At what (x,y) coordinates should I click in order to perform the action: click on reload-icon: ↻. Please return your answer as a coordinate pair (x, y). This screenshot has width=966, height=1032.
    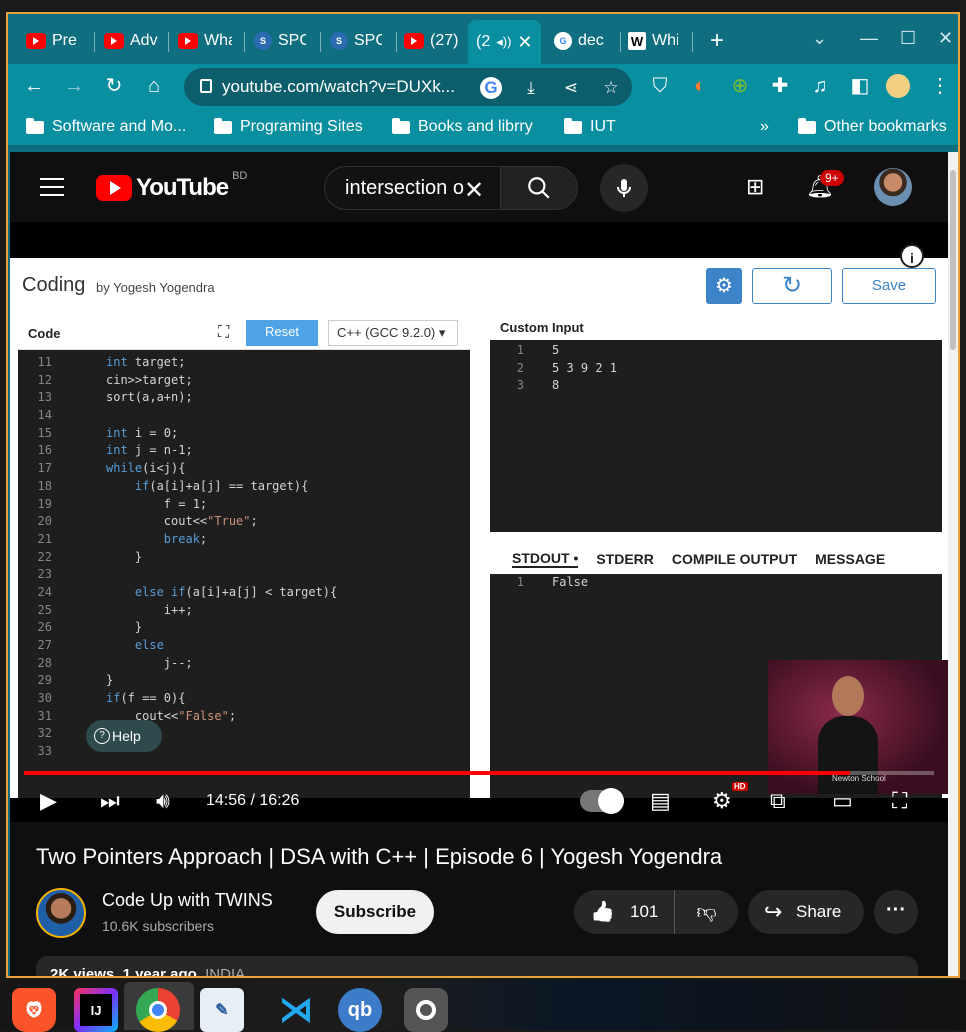
    Looking at the image, I should click on (114, 86).